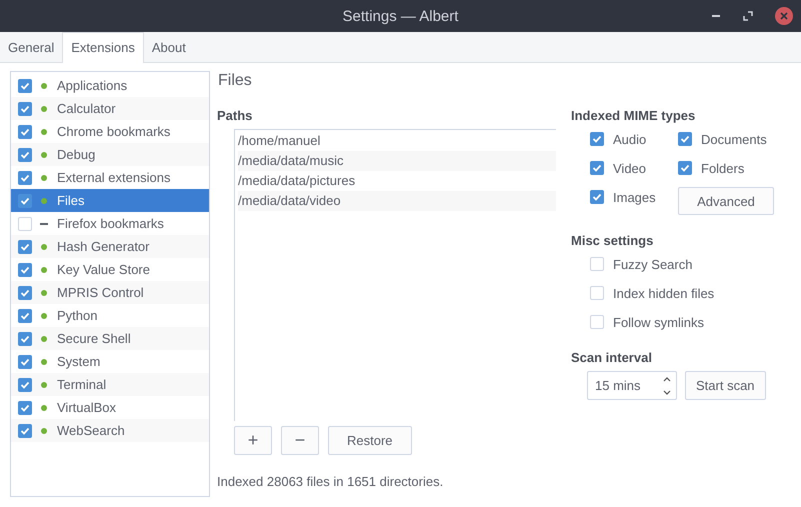 The height and width of the screenshot is (507, 801). I want to click on extension-item: MPRIS Control, so click(110, 292).